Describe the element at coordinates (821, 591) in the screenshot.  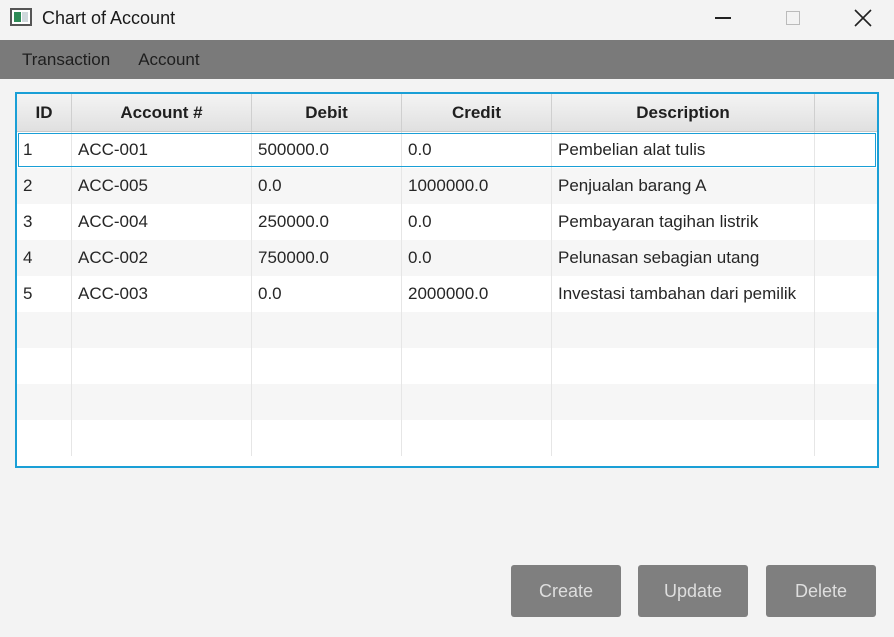
I see `delete-button: Delete` at that location.